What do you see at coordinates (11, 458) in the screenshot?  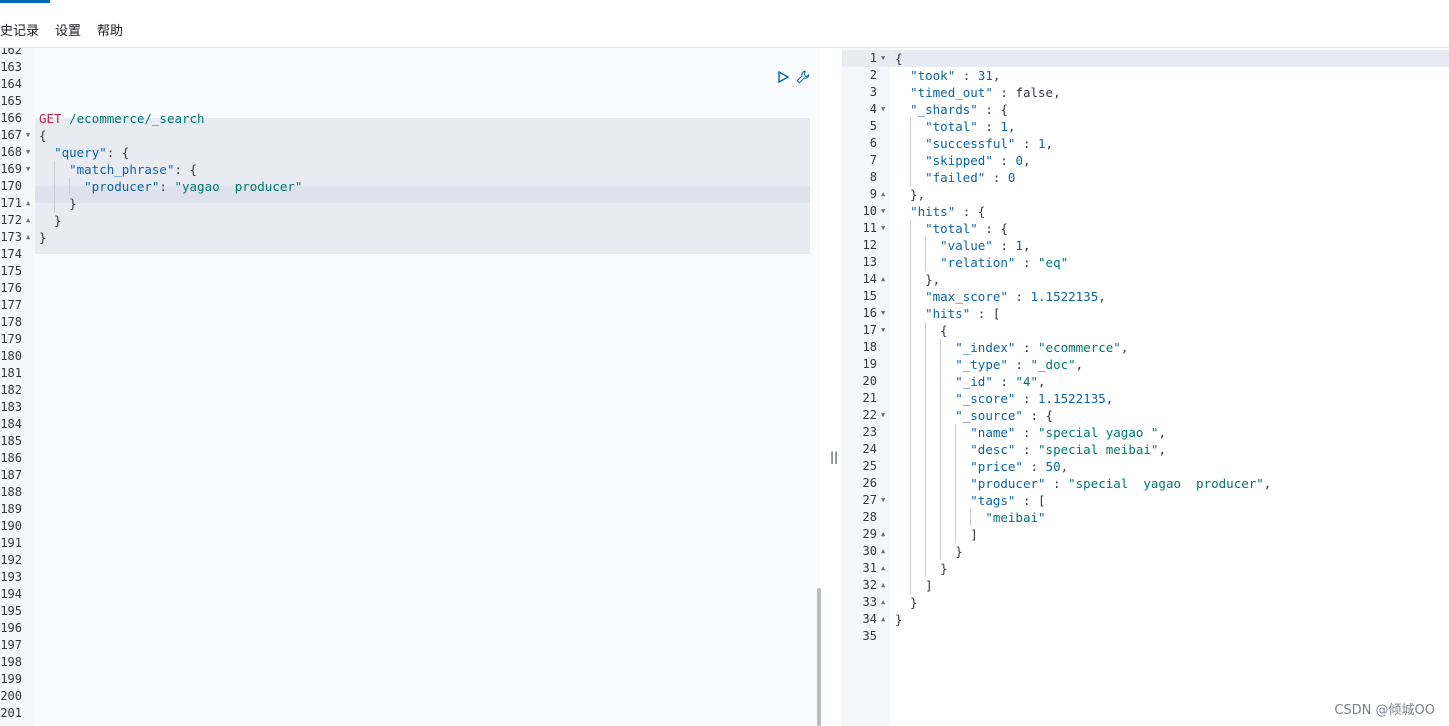 I see `line-number: 186` at bounding box center [11, 458].